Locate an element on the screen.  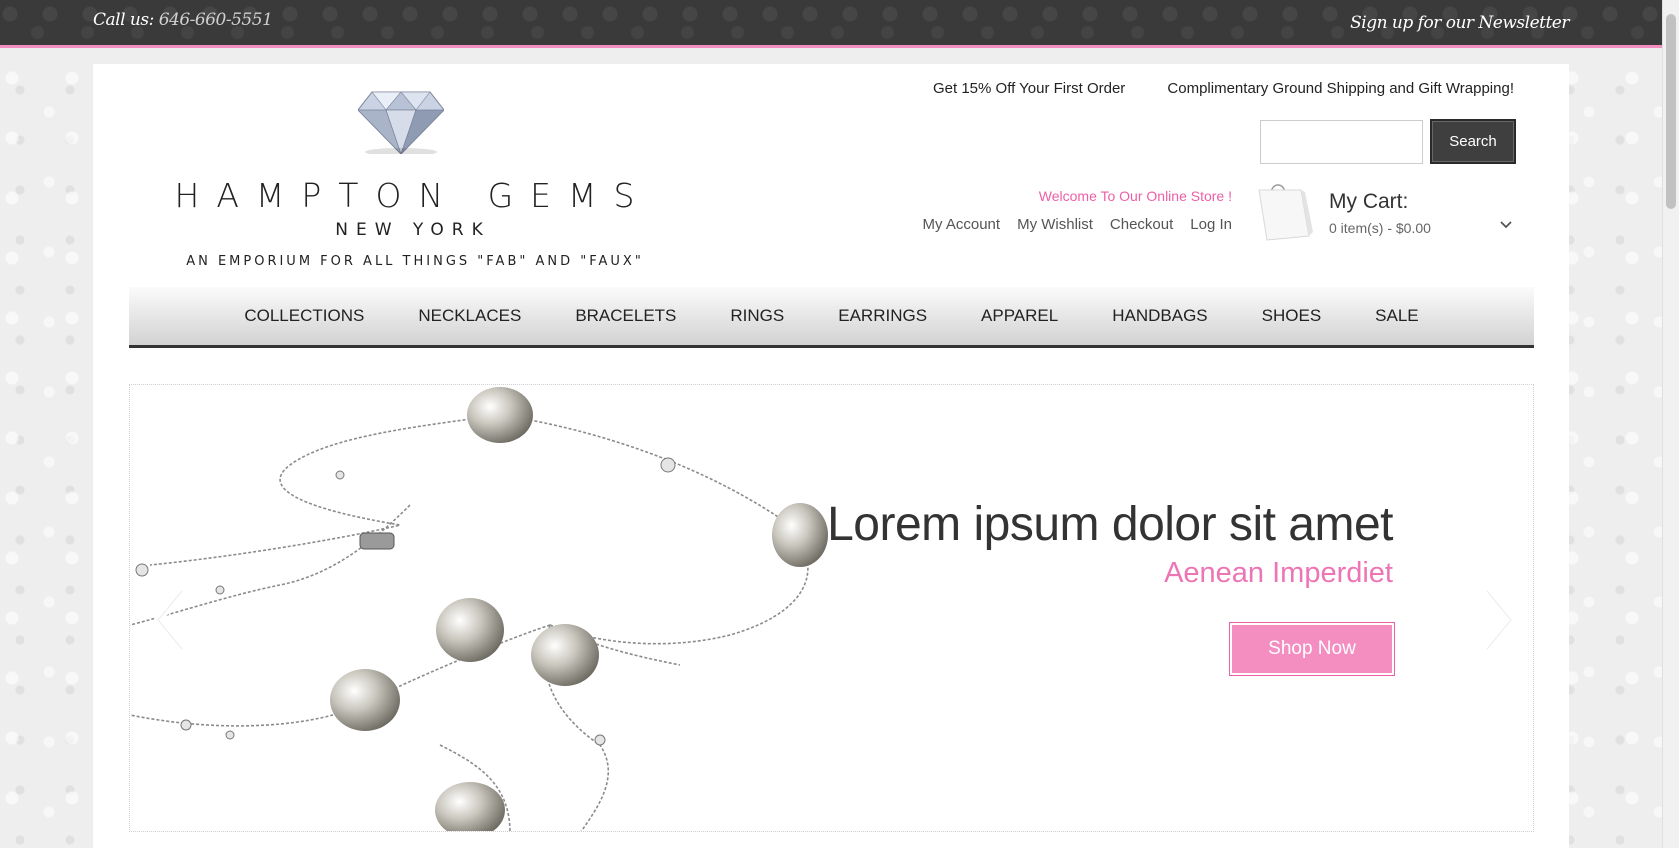
cart-title: My Cart: is located at coordinates (1368, 202).